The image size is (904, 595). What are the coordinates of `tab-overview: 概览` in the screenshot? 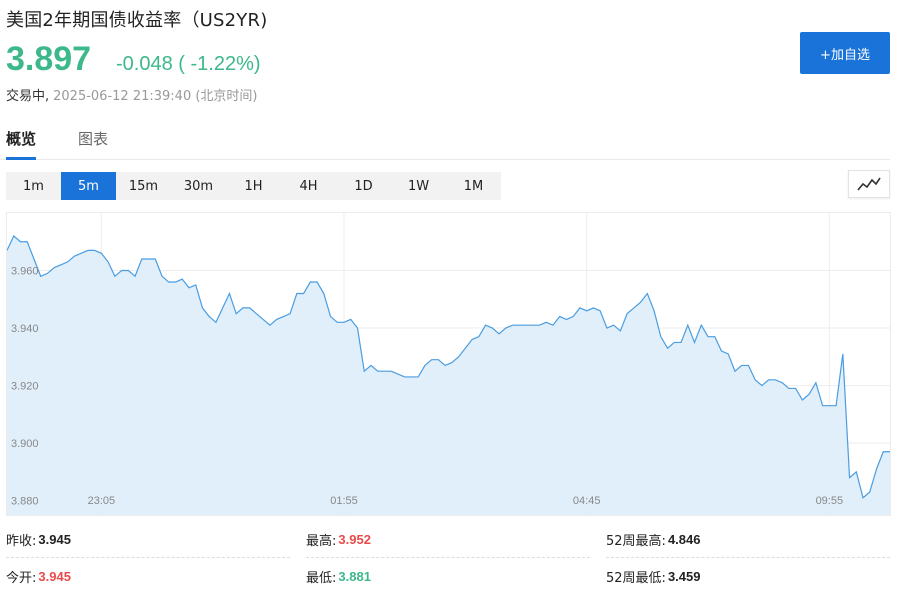 It's located at (21, 144).